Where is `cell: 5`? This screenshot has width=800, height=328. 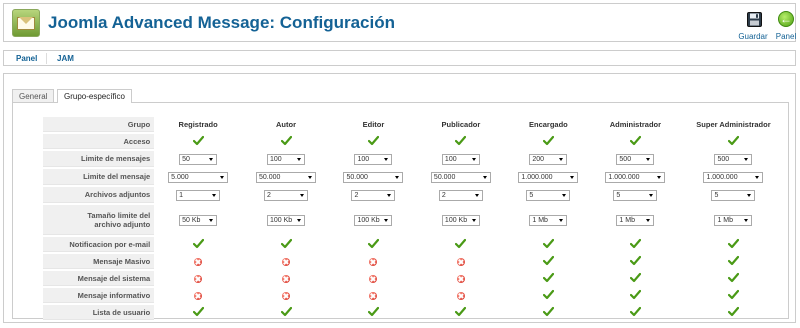 cell: 5 is located at coordinates (548, 195).